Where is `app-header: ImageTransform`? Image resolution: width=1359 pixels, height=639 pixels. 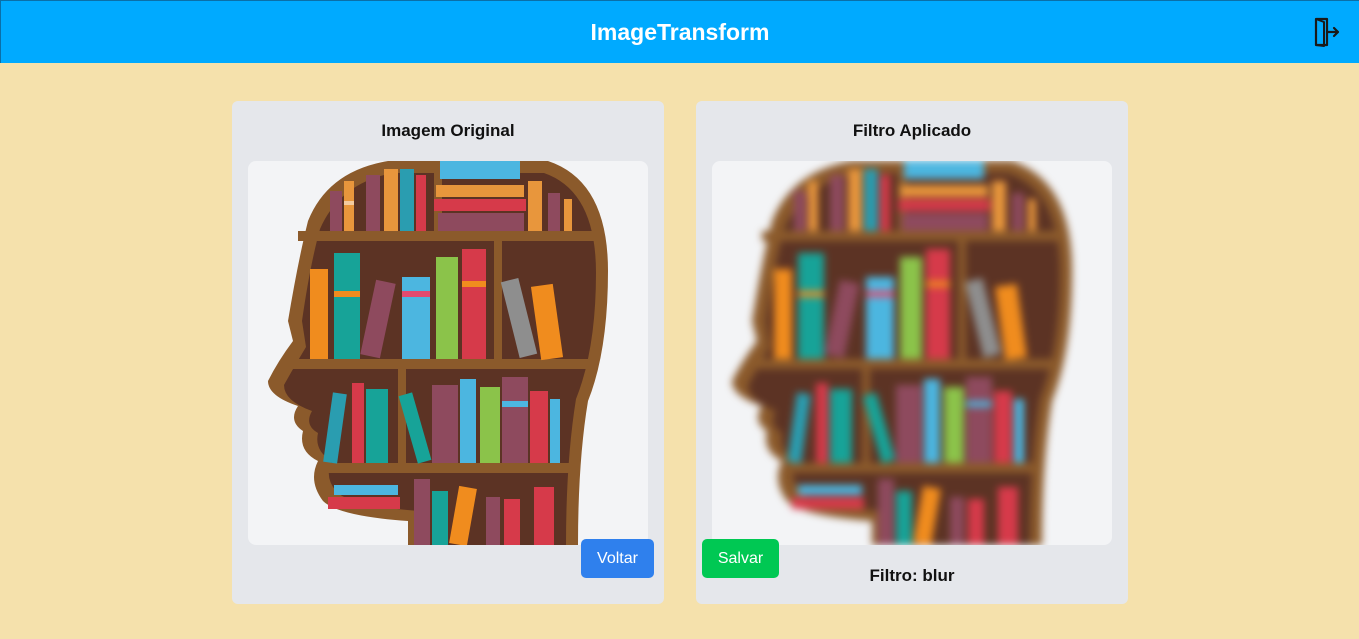 app-header: ImageTransform is located at coordinates (679, 31).